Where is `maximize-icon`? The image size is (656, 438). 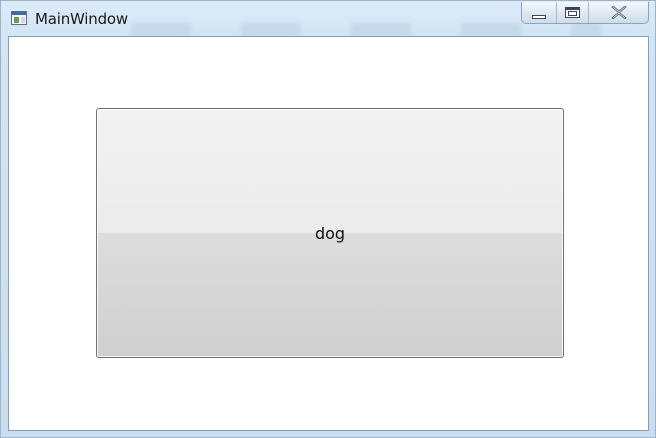
maximize-icon is located at coordinates (572, 12).